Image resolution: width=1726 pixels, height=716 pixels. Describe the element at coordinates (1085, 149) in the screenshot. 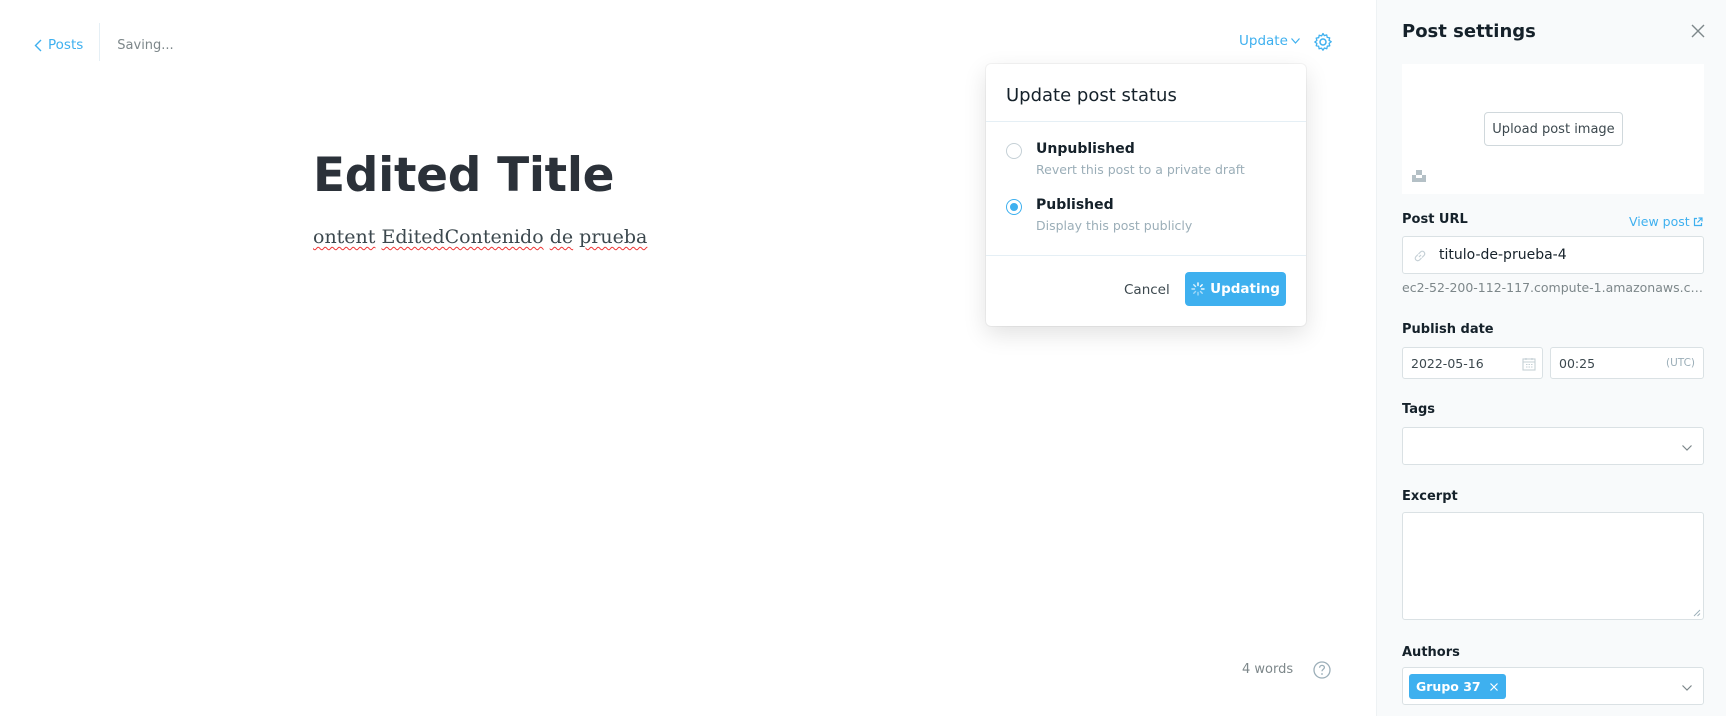

I see `option-label: Unpublished` at that location.